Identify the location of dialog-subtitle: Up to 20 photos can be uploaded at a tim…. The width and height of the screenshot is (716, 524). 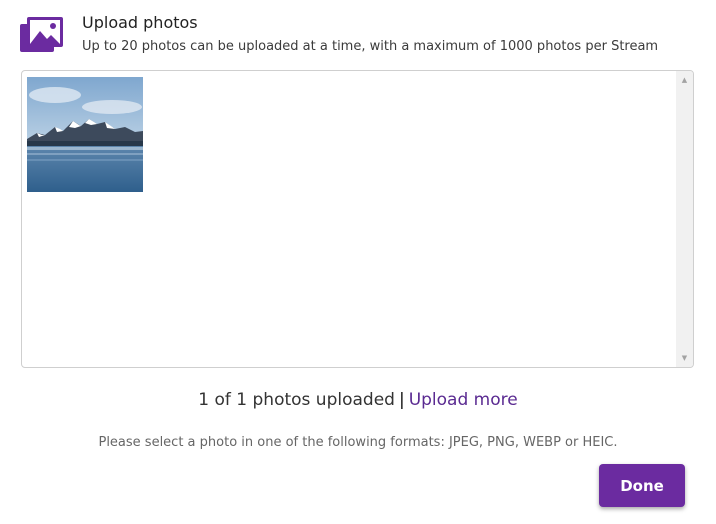
(370, 46).